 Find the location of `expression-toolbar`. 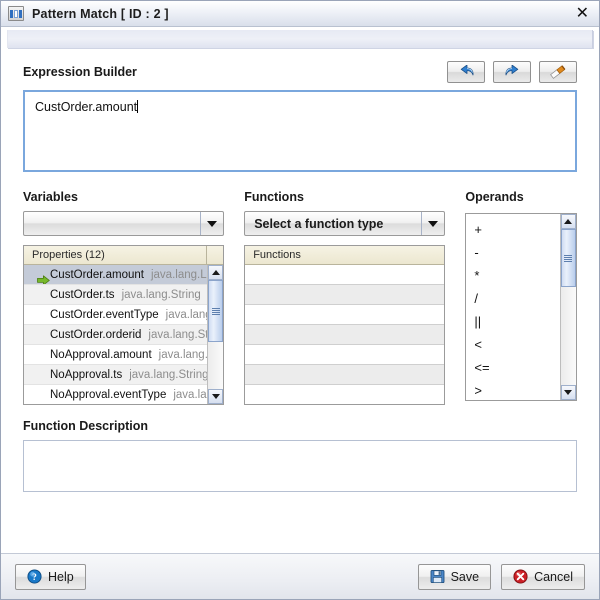

expression-toolbar is located at coordinates (512, 72).